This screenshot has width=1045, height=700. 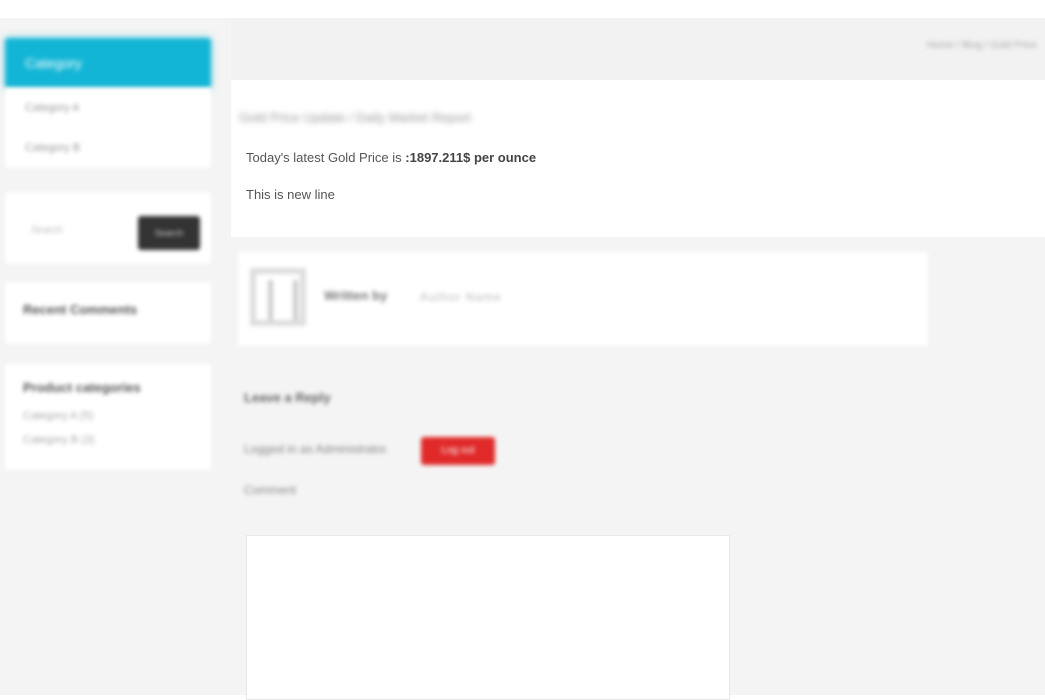 What do you see at coordinates (59, 440) in the screenshot?
I see `category-link: Category B (3)` at bounding box center [59, 440].